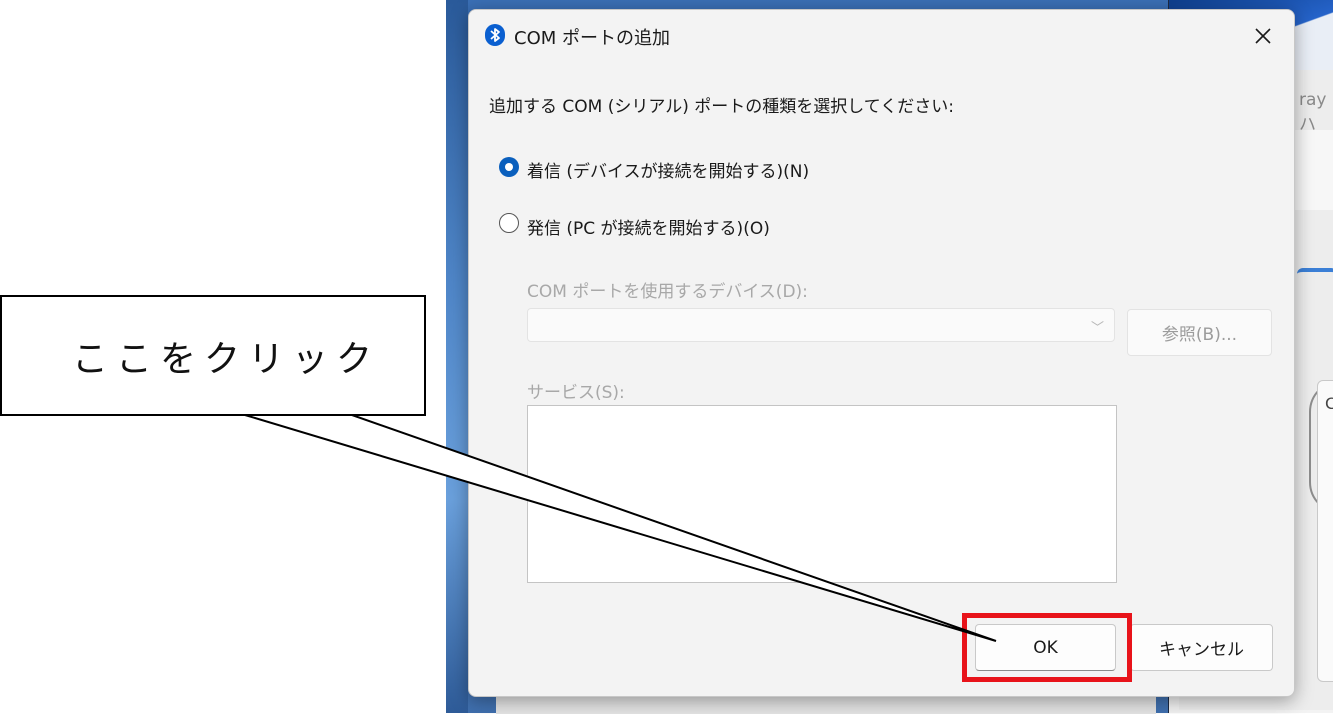 The width and height of the screenshot is (1333, 714). I want to click on service-list, so click(822, 494).